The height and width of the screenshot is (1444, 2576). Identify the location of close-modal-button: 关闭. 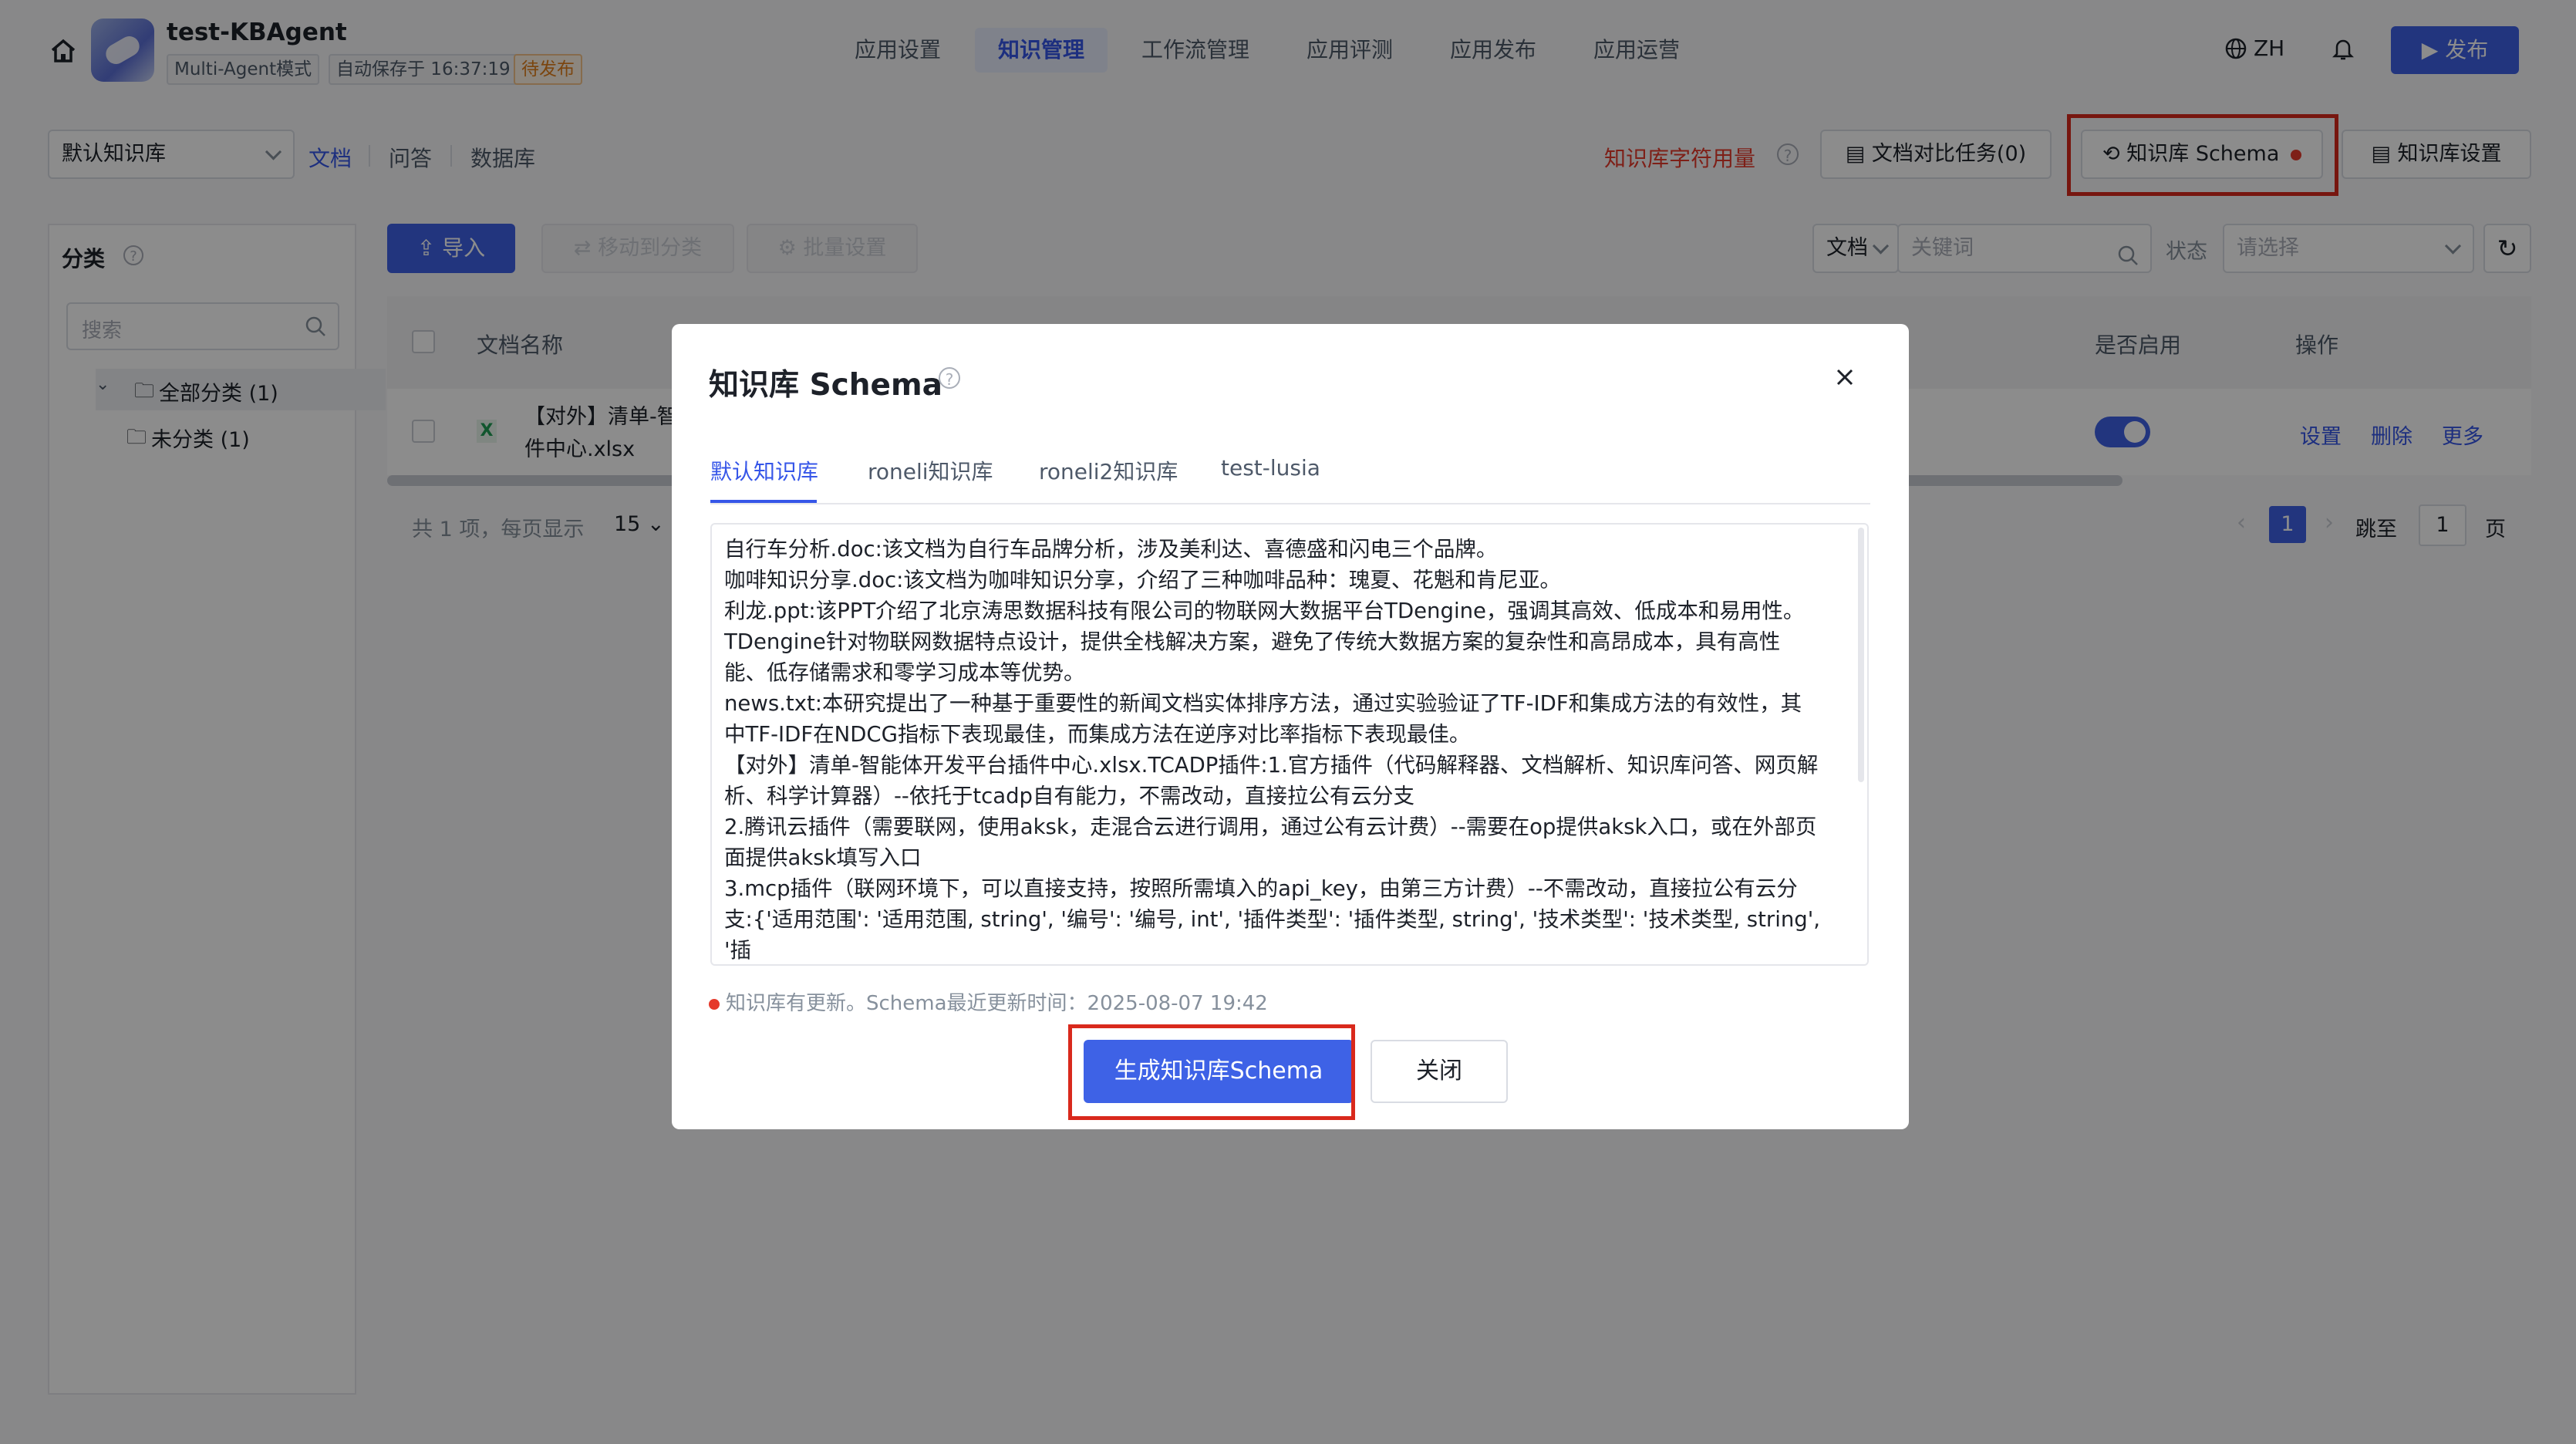
(1439, 1071).